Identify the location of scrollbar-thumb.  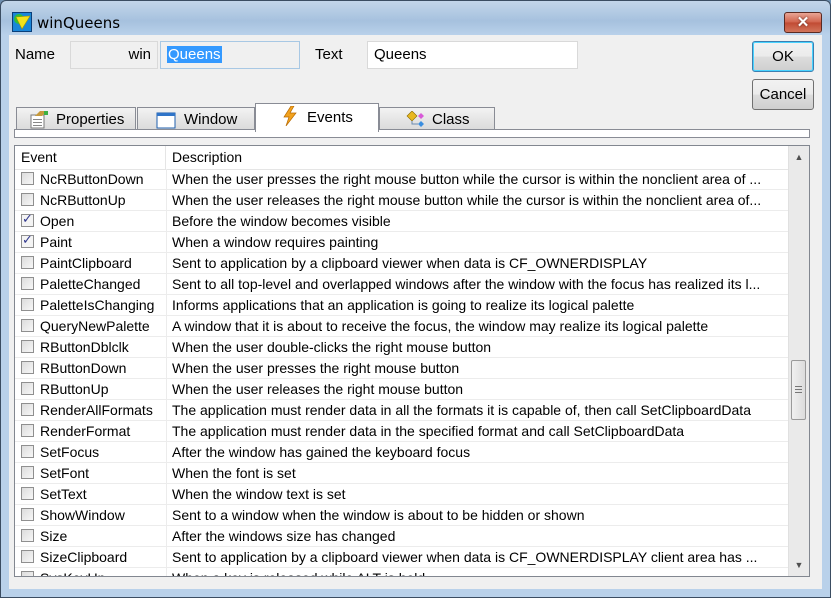
(798, 390).